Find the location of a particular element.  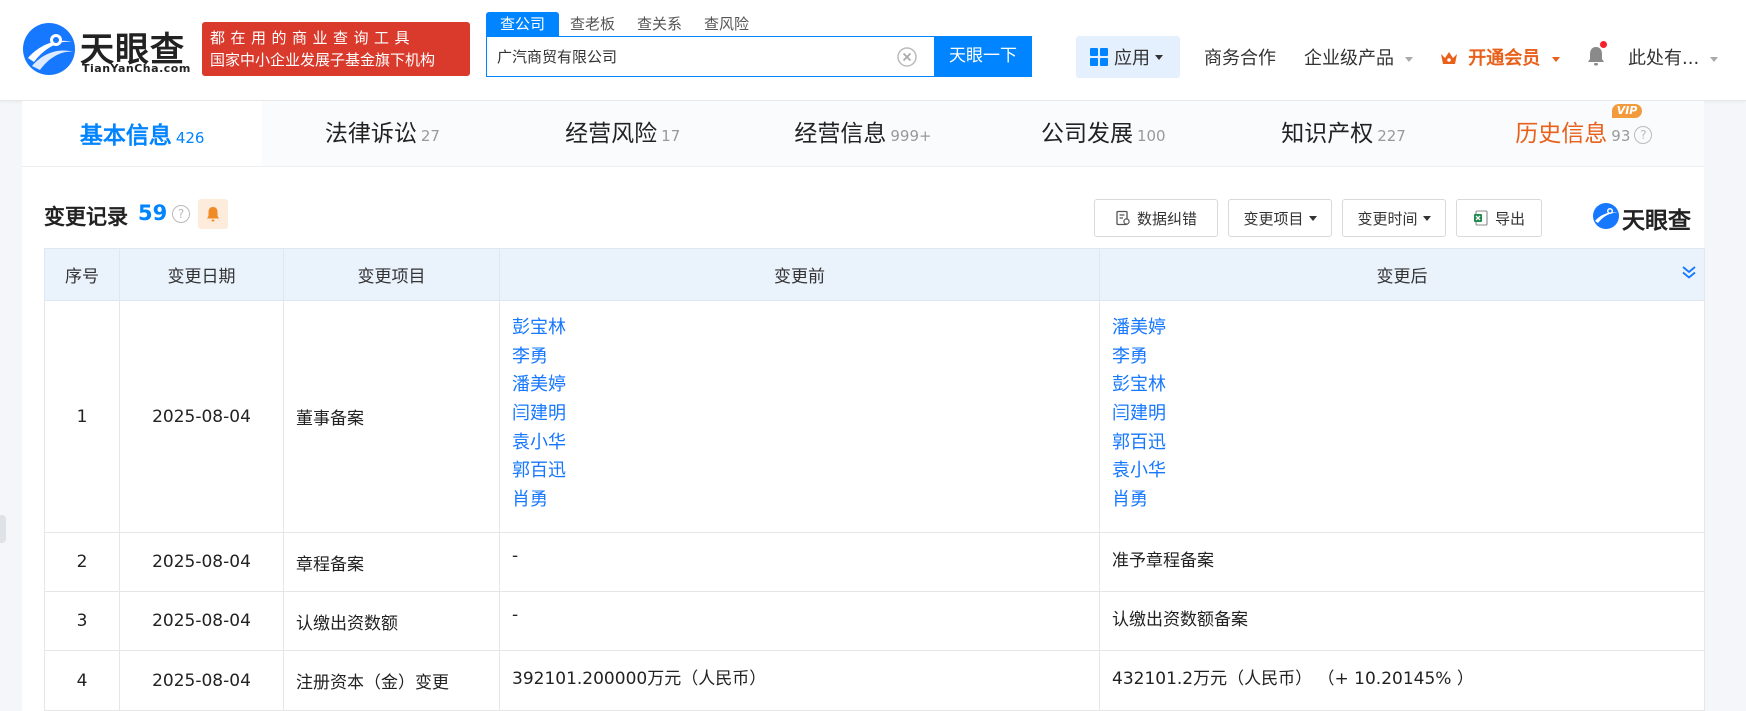

name-list: 潘美婷 李勇 彭宝林 闫建明 郭百迅 袁小华 肖勇 is located at coordinates (1402, 414).